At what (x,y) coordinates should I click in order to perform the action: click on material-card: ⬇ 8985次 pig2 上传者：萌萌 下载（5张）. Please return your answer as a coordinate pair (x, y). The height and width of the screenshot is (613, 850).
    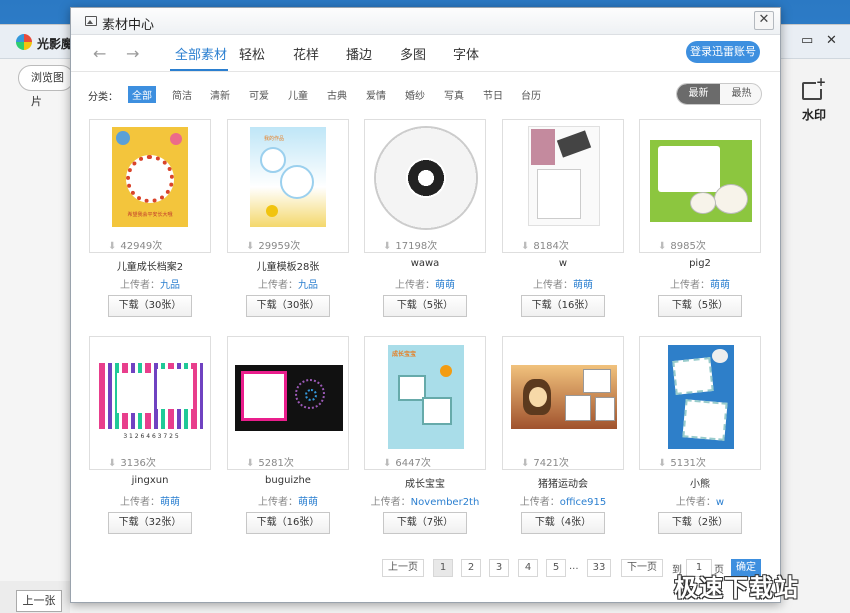
    Looking at the image, I should click on (700, 218).